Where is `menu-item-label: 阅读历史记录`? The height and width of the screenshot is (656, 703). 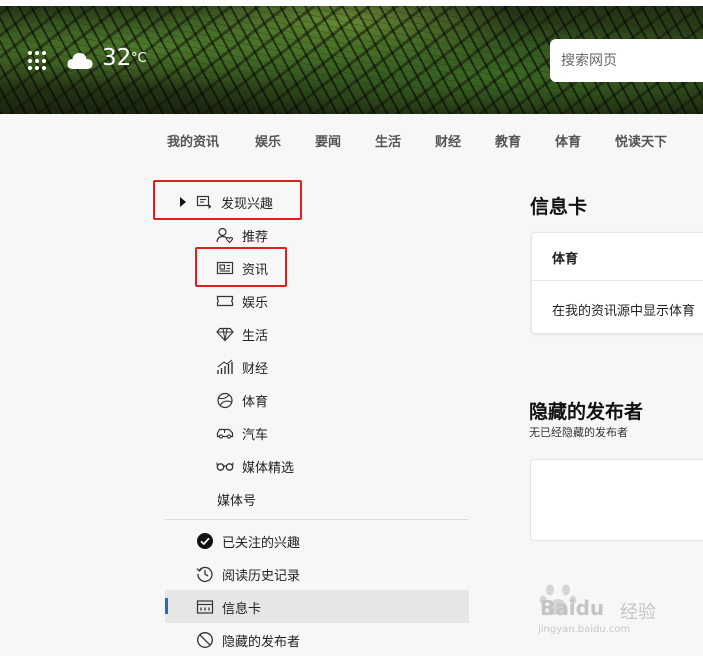 menu-item-label: 阅读历史记录 is located at coordinates (261, 576).